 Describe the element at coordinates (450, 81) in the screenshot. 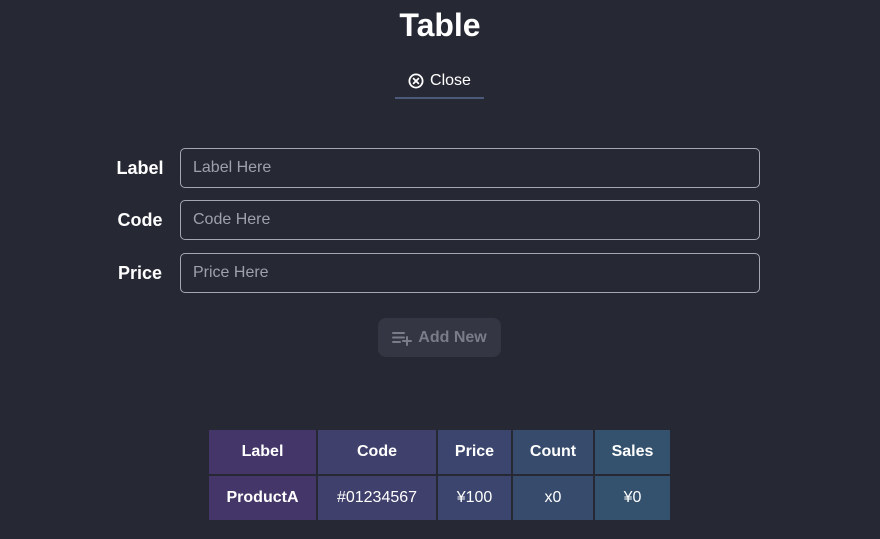

I see `close-tab-label: Close` at that location.